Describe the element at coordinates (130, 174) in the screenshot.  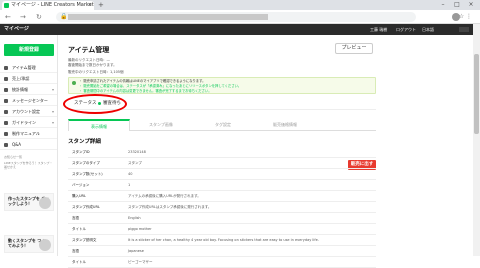
I see `detail-value: 40` at that location.